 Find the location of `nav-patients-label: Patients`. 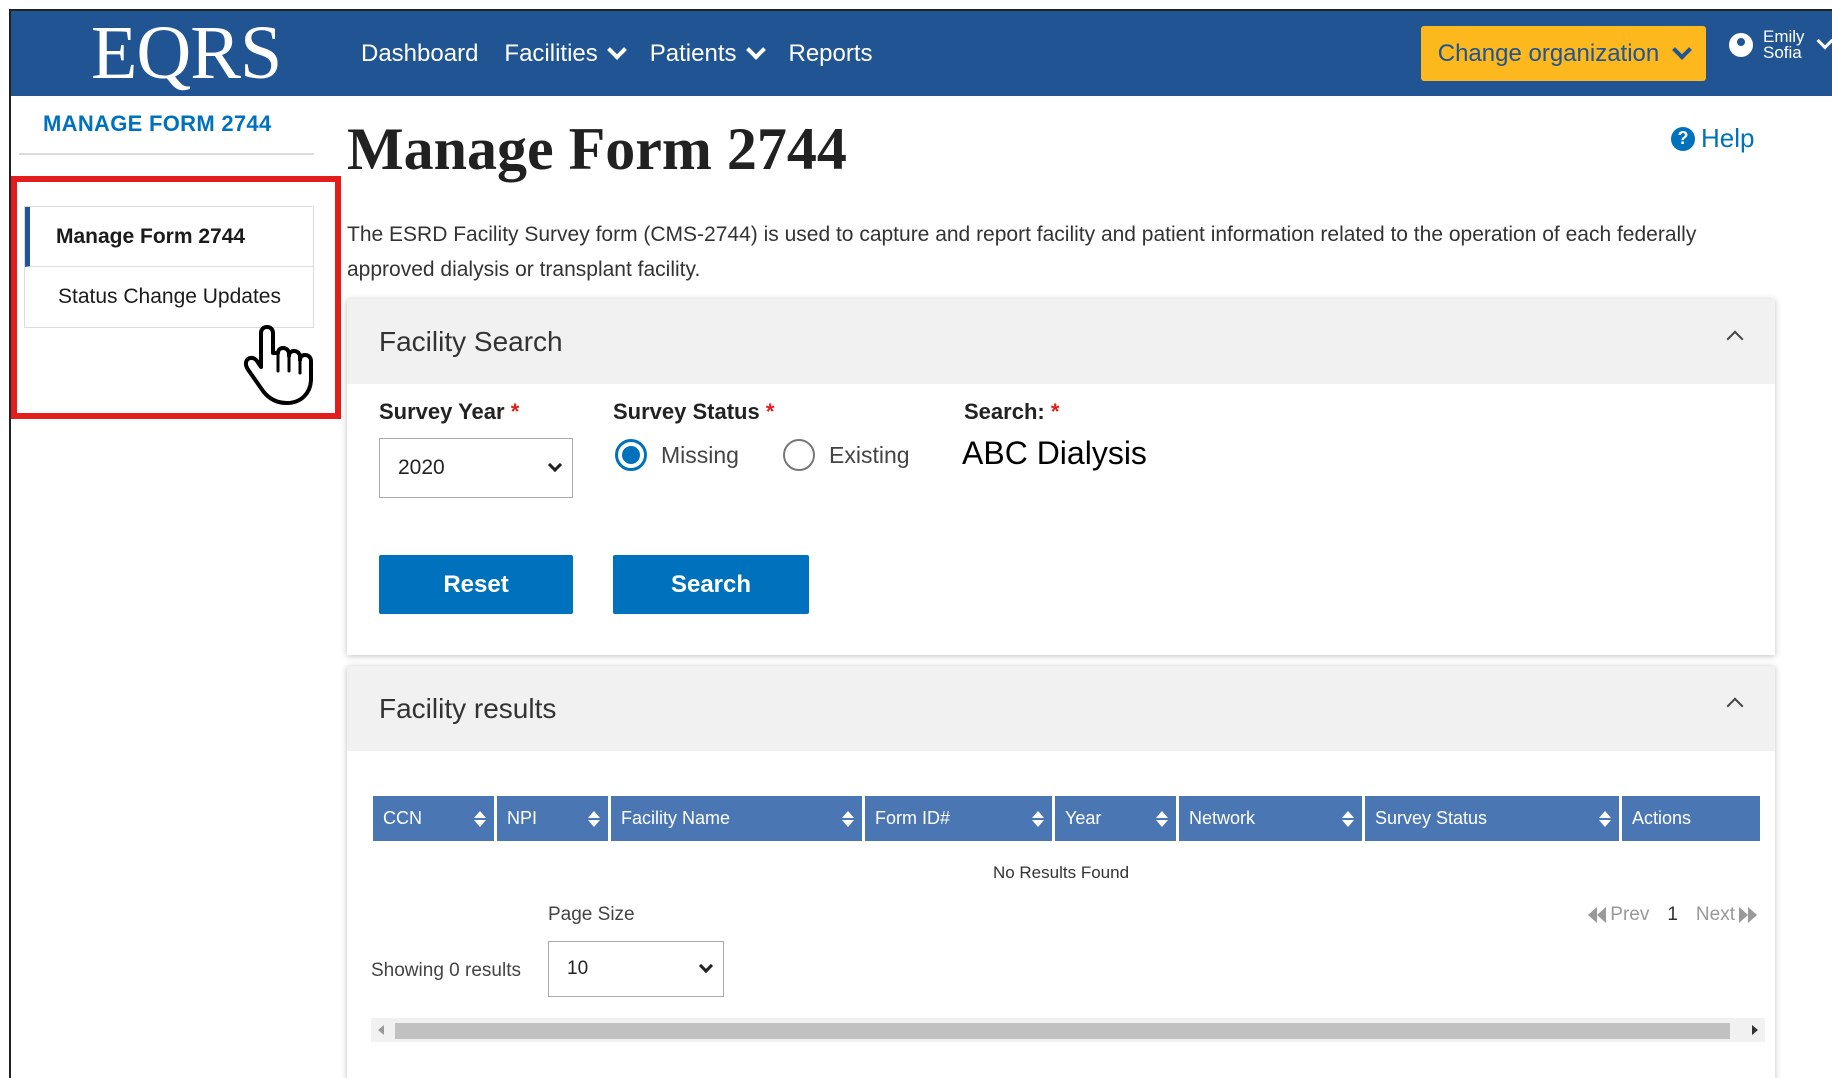

nav-patients-label: Patients is located at coordinates (693, 53).